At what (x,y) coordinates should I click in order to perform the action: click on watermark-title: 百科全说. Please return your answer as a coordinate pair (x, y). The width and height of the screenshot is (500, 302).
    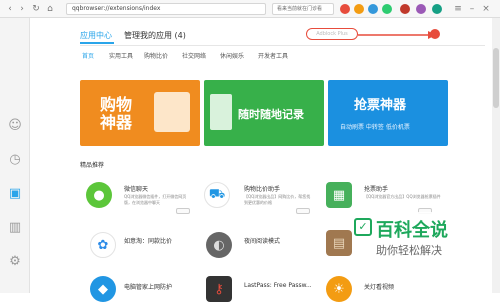
    Looking at the image, I should click on (412, 230).